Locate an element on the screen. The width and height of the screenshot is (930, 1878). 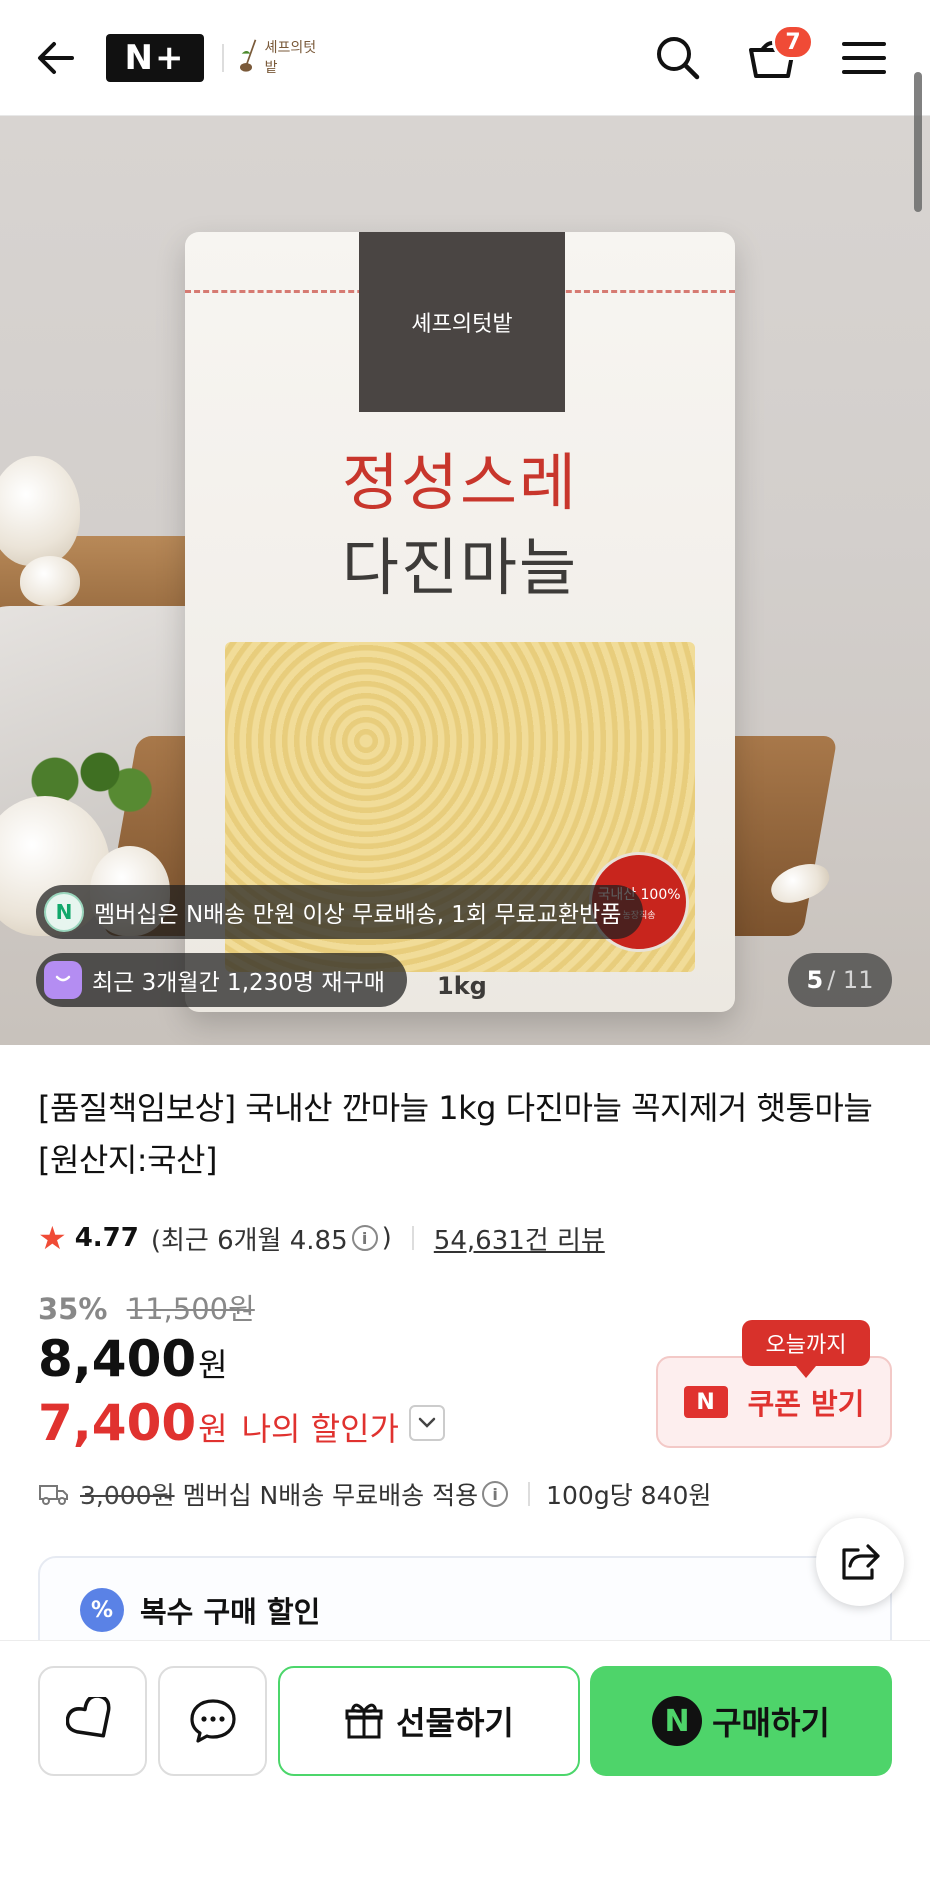
package-brand-label: 셰프의텃밭 is located at coordinates (462, 322).